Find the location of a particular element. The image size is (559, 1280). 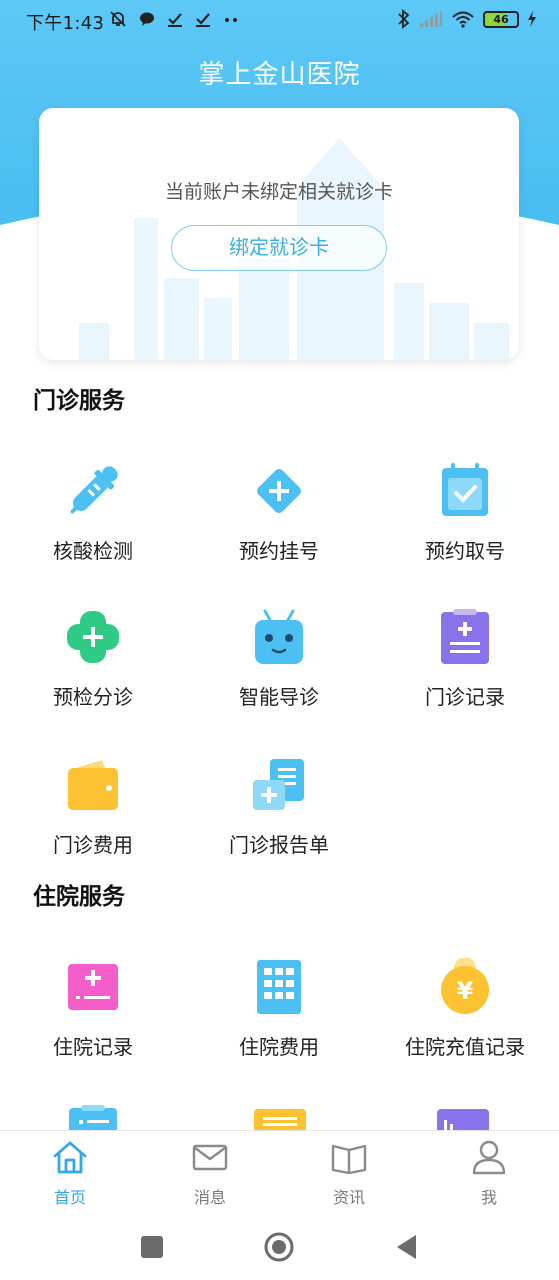

chat-bubble-icon is located at coordinates (147, 19).